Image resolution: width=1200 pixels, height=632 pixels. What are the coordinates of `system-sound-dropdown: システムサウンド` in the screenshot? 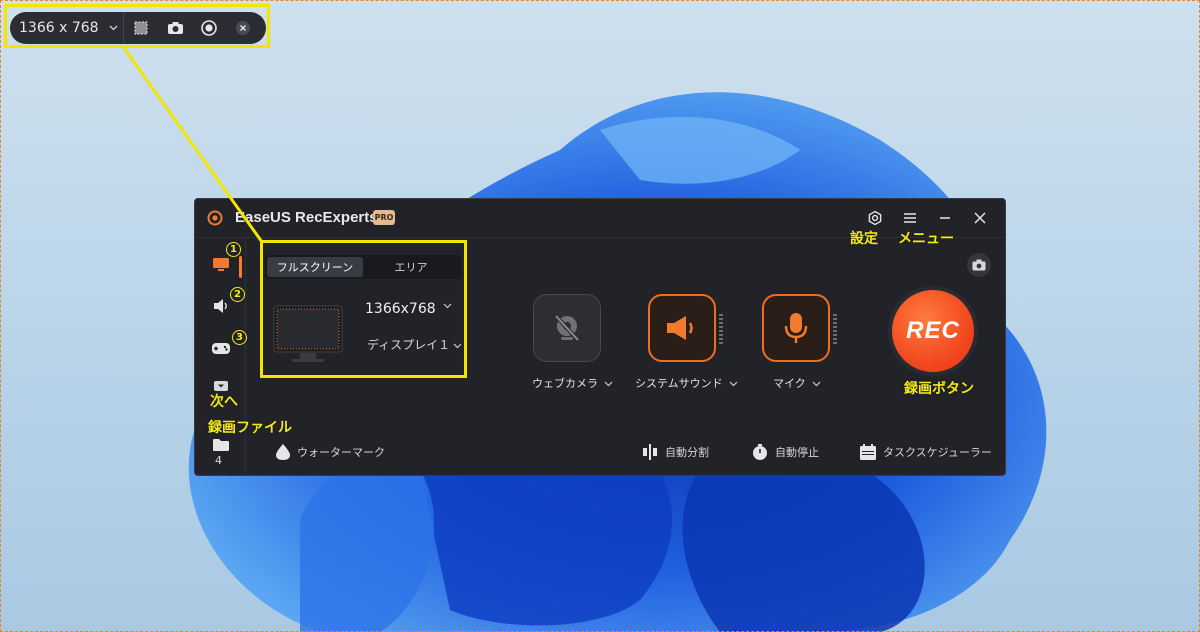 It's located at (686, 383).